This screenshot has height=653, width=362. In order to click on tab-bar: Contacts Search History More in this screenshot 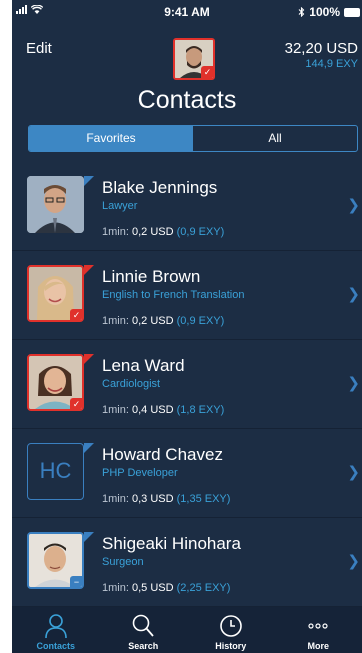, I will do `click(187, 630)`.